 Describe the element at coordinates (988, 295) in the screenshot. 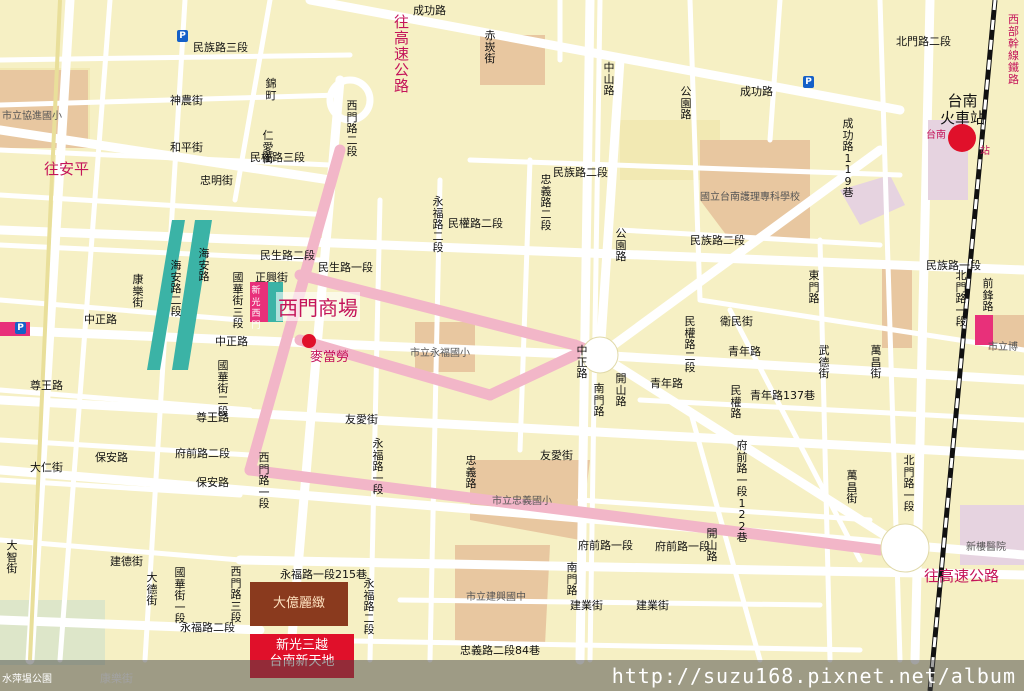

I see `street-qianfeng-v: 前鋒路` at that location.